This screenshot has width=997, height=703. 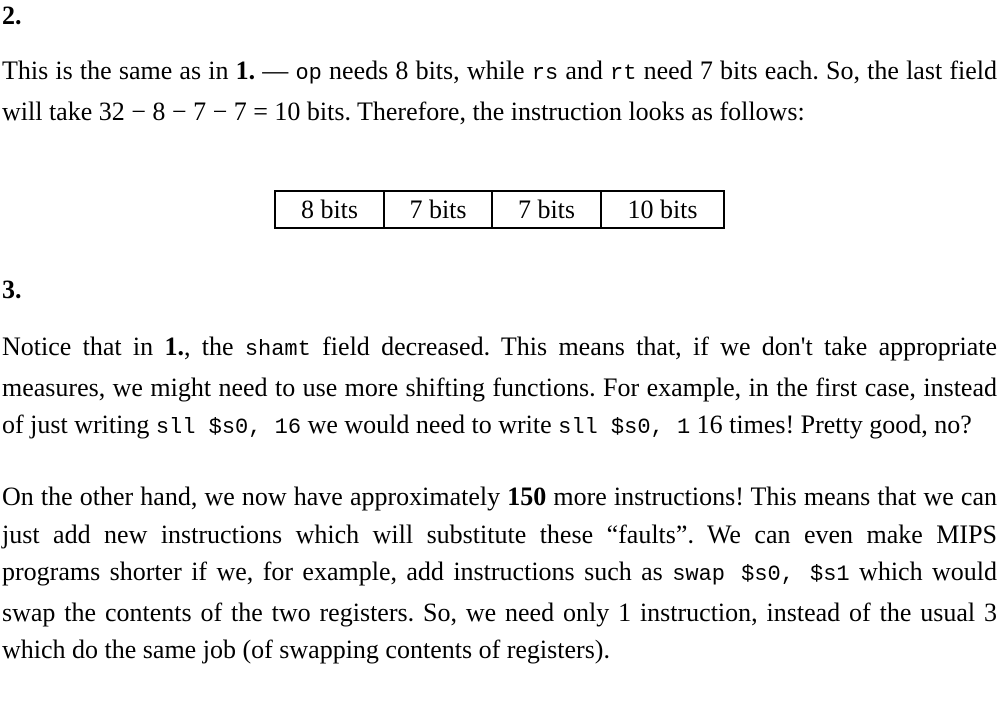 What do you see at coordinates (662, 209) in the screenshot?
I see `field-cell: 10 bits` at bounding box center [662, 209].